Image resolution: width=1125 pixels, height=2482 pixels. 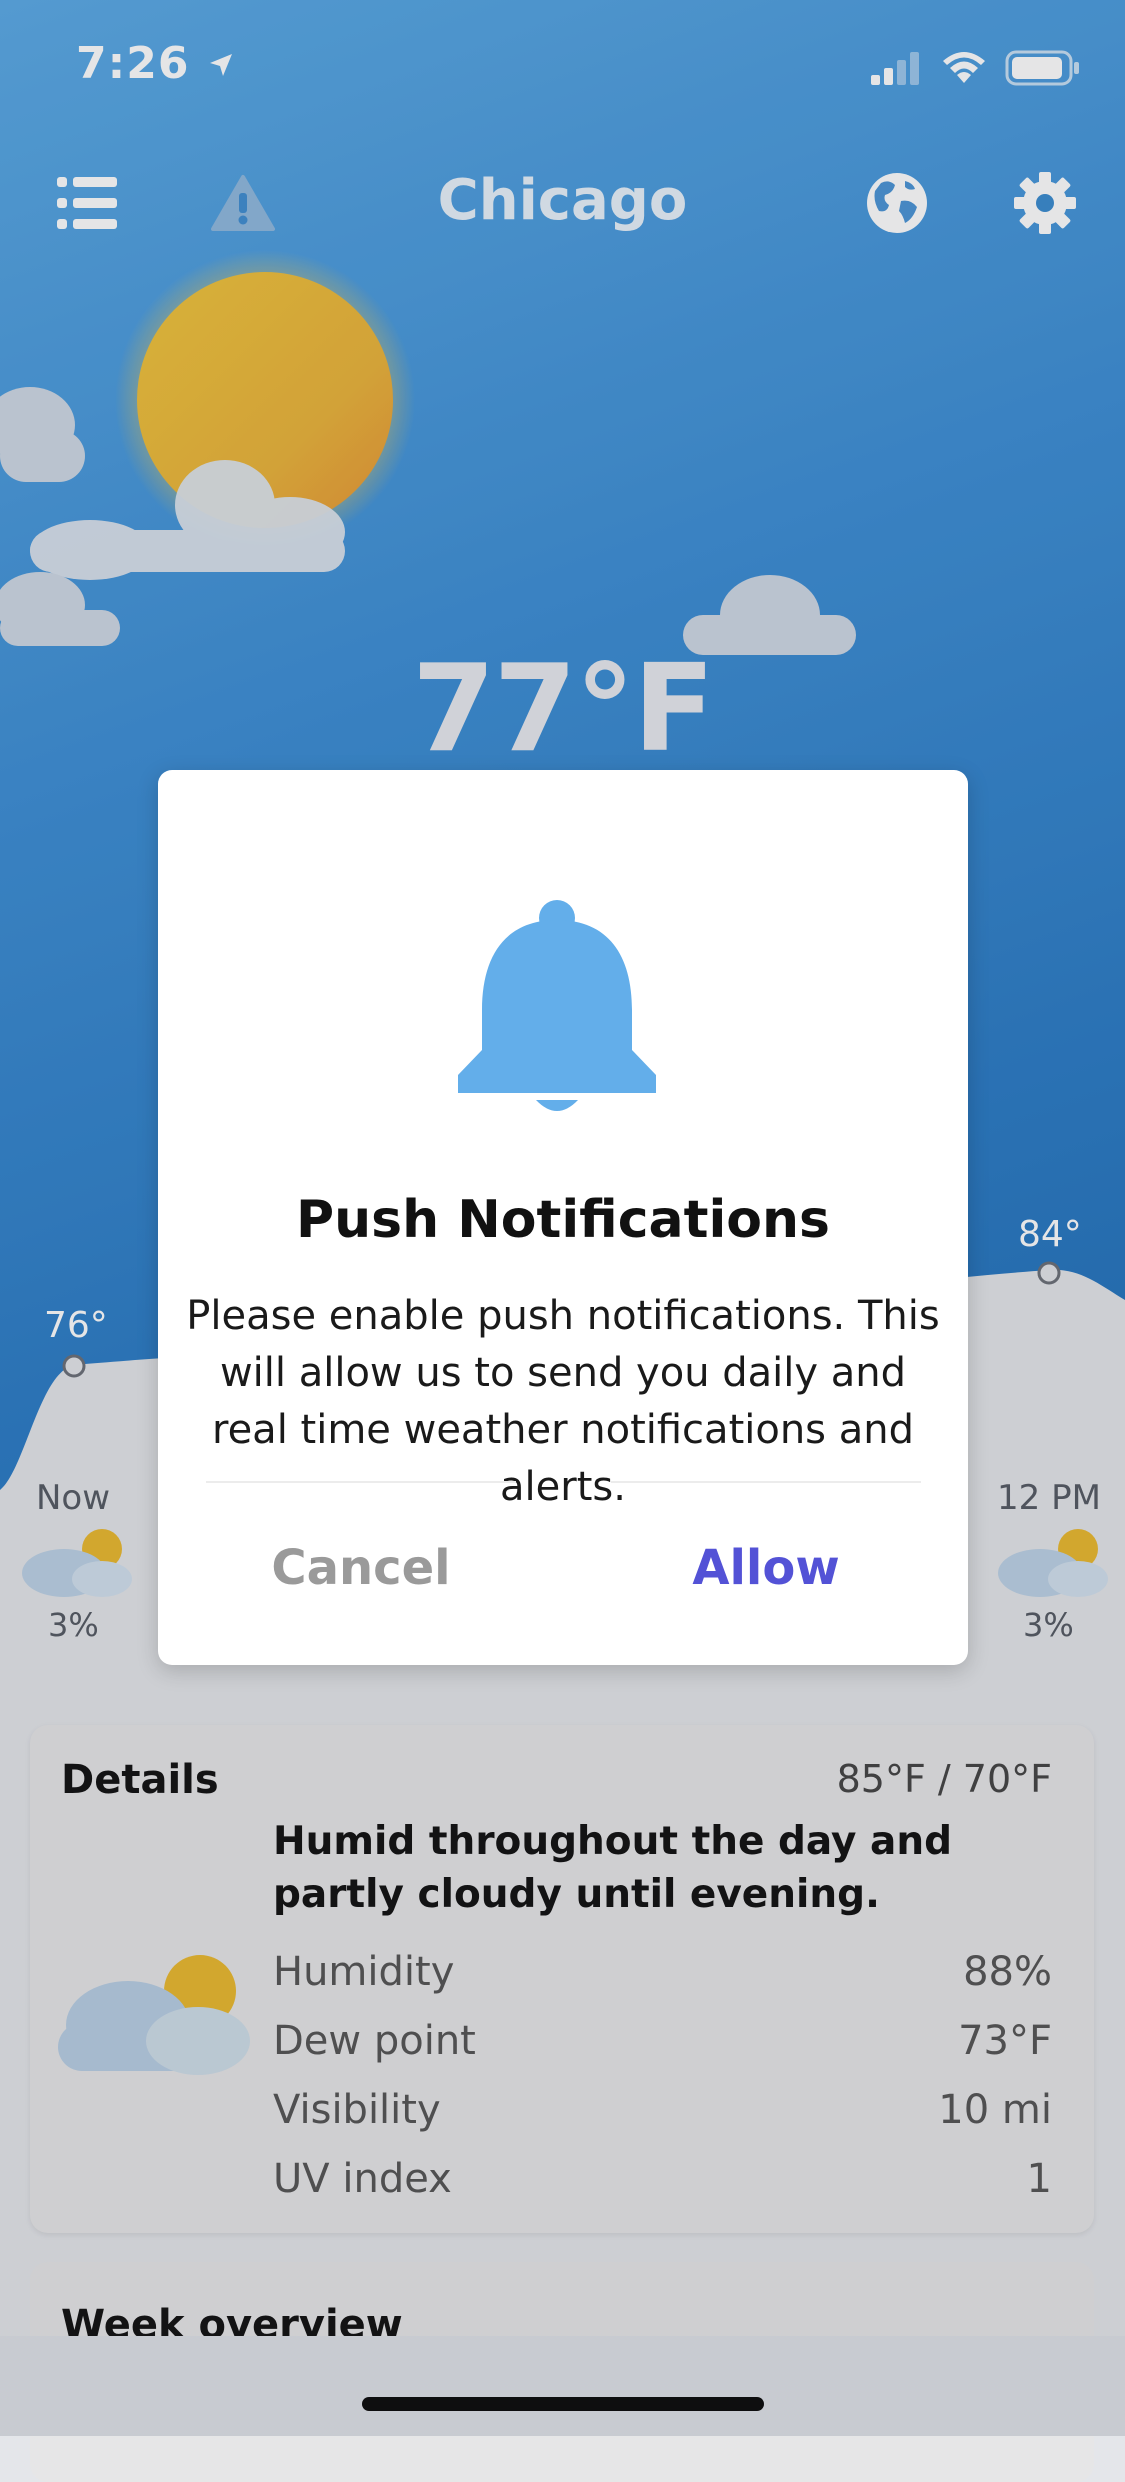 What do you see at coordinates (1048, 1625) in the screenshot?
I see `hour-precip-12pm: 3%` at bounding box center [1048, 1625].